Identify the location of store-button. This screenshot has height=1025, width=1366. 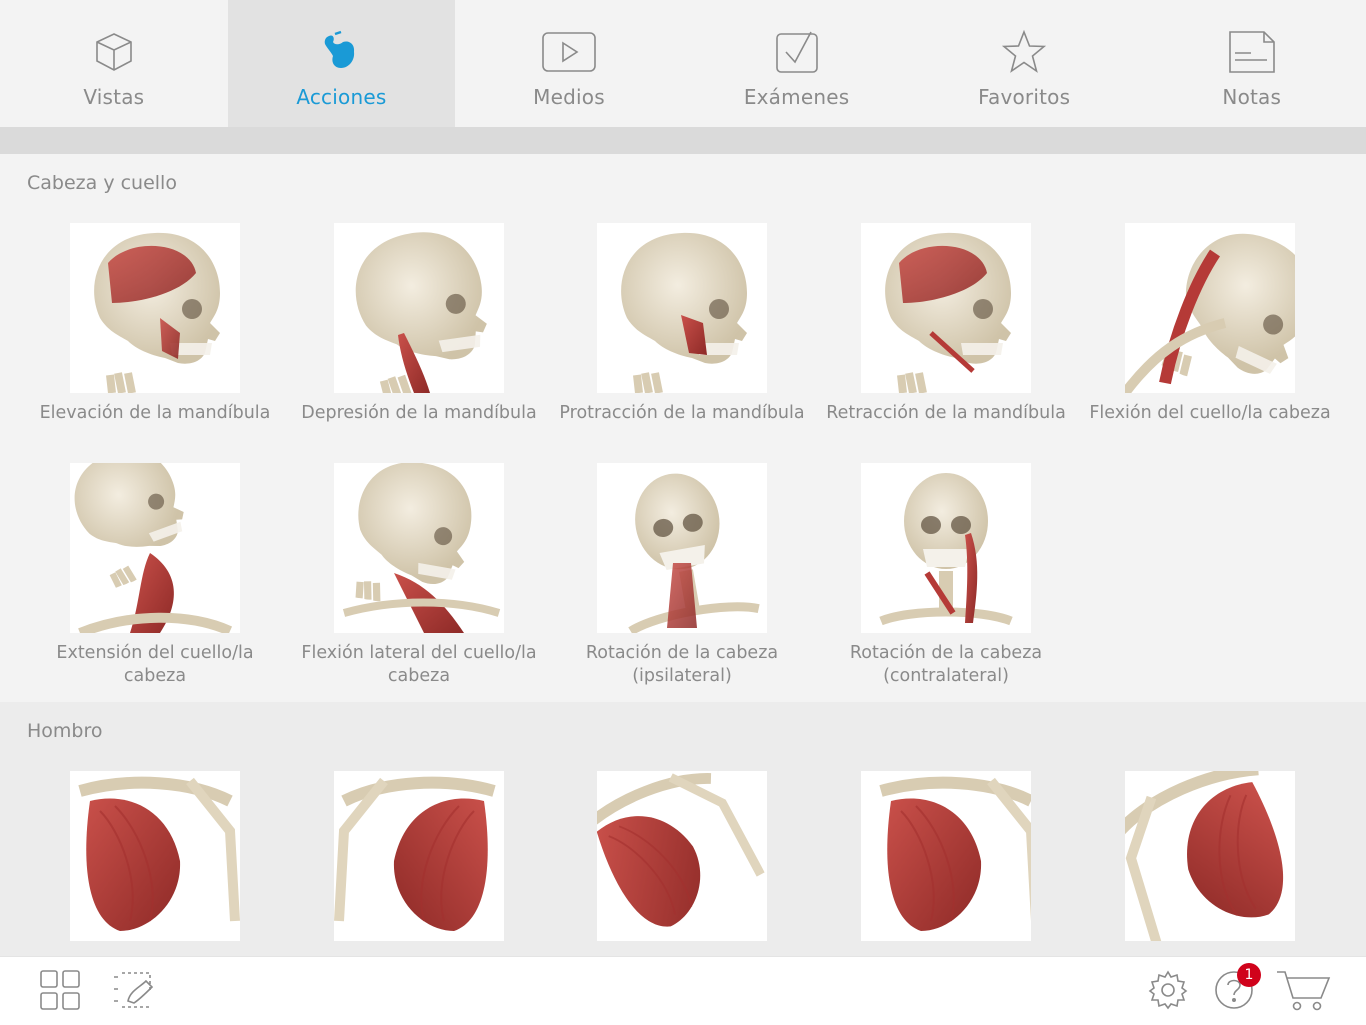
(1304, 992).